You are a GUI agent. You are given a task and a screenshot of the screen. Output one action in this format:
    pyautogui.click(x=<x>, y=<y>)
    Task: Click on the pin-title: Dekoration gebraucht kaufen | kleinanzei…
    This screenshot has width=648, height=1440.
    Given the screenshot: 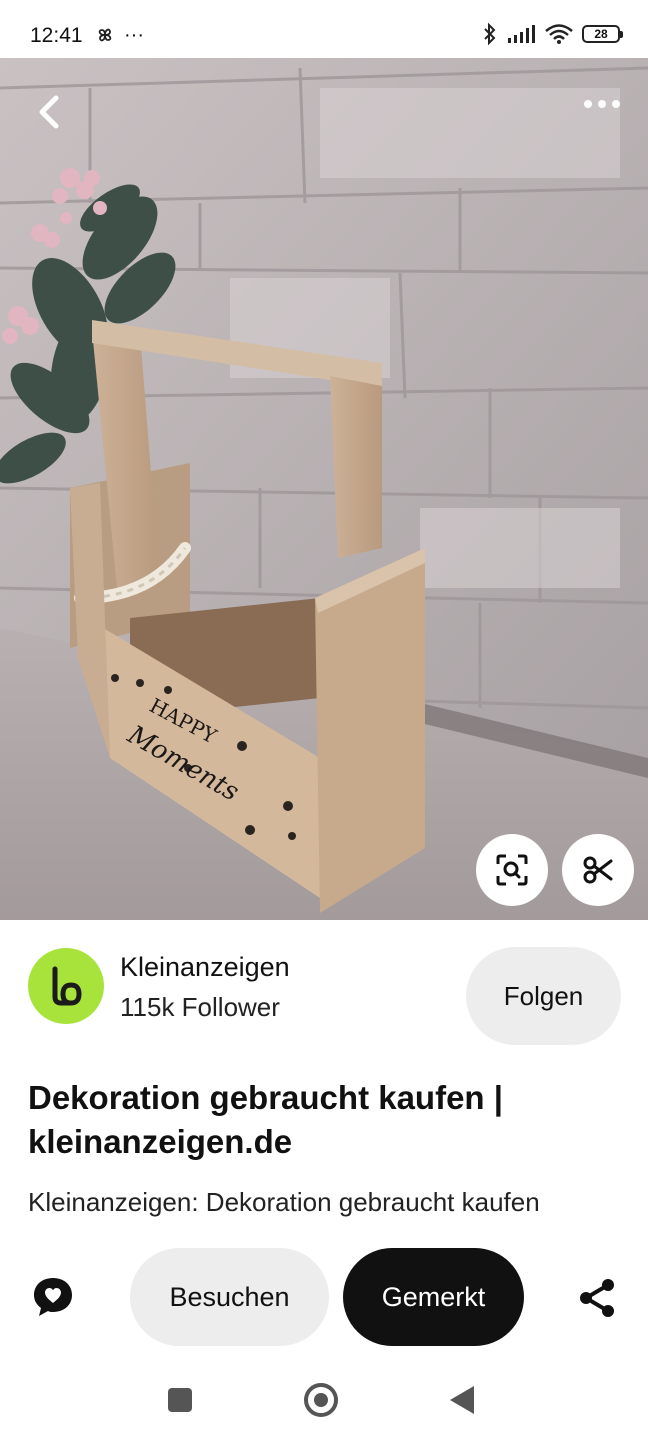 What is the action you would take?
    pyautogui.click(x=265, y=1119)
    